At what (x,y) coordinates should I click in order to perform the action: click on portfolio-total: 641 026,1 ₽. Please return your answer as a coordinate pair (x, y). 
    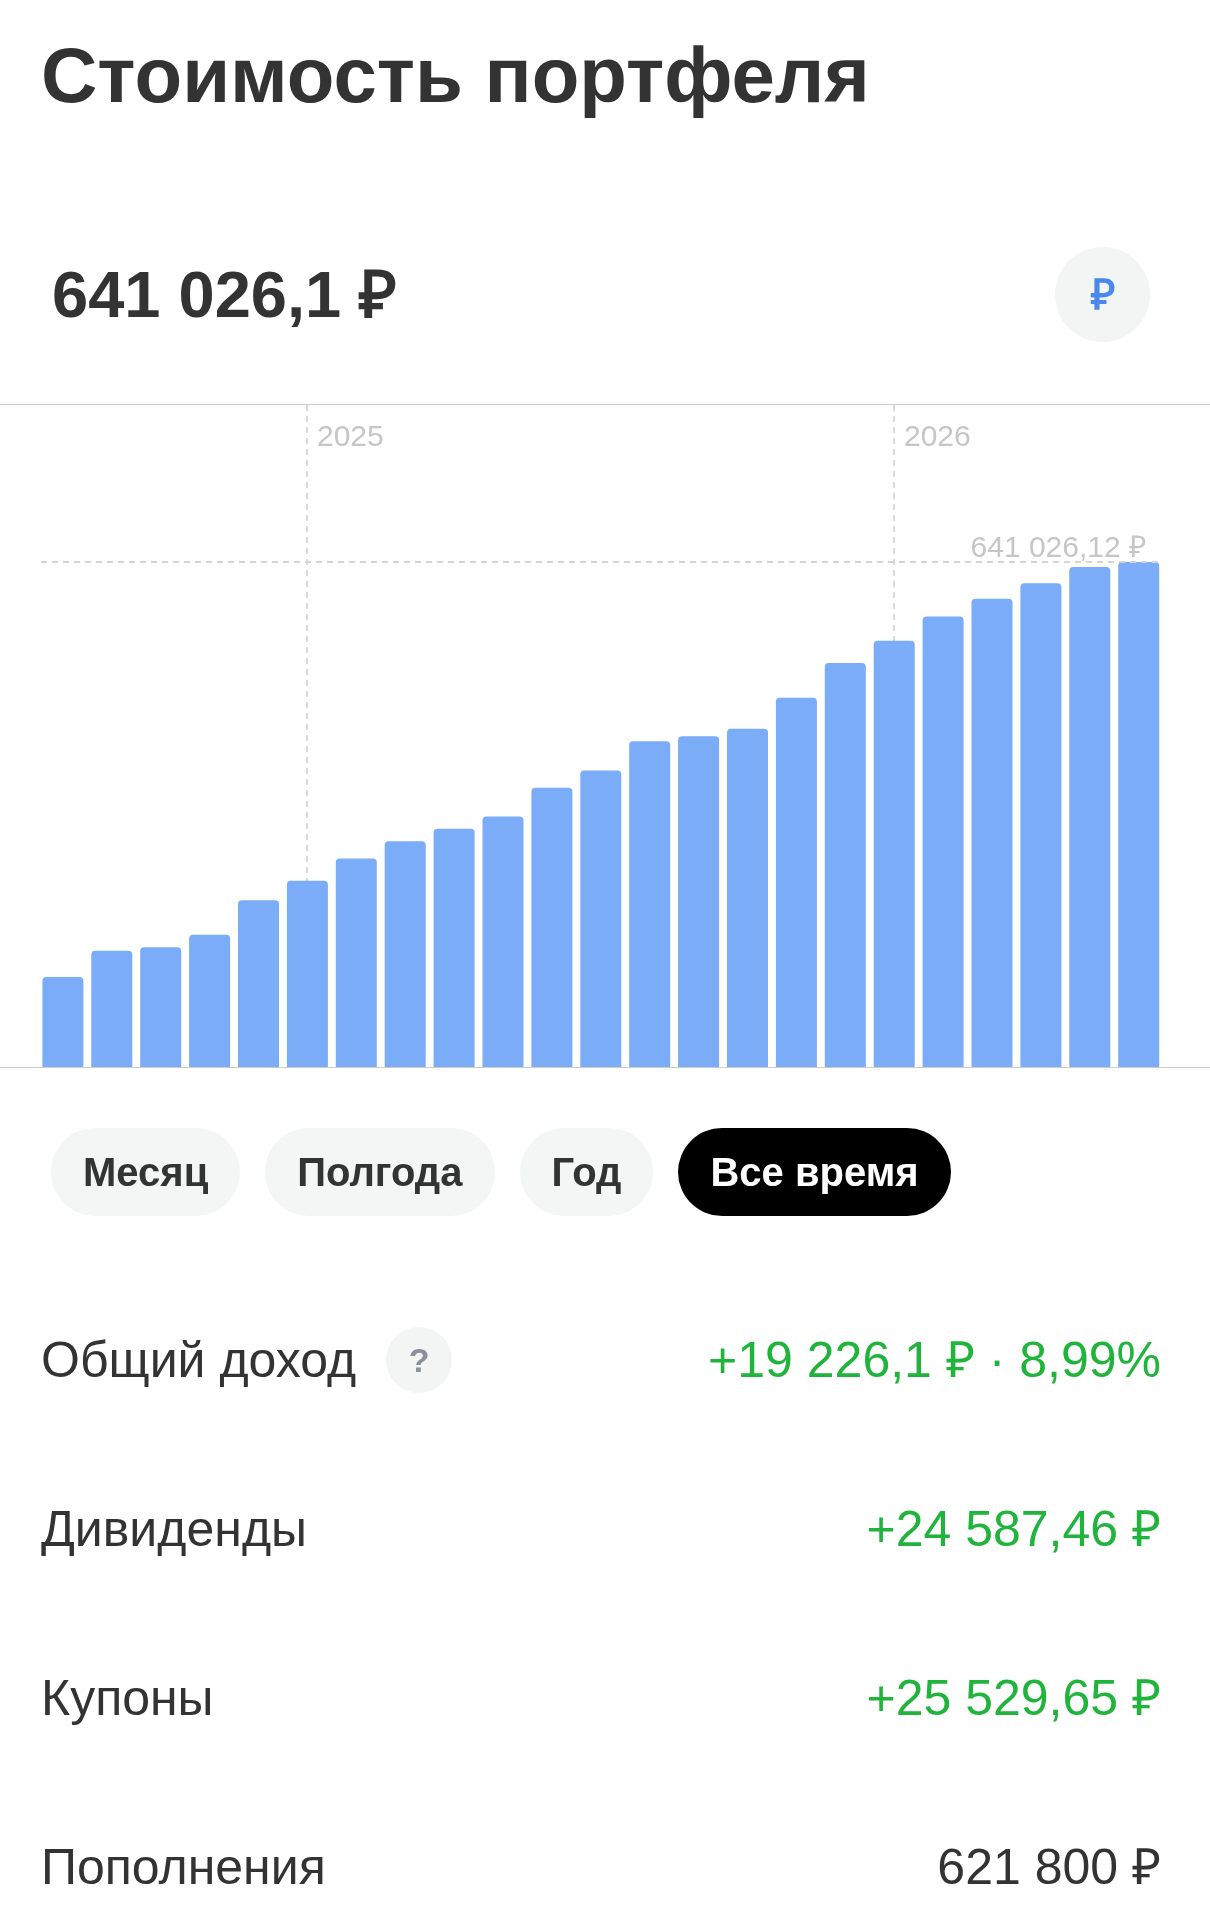
    Looking at the image, I should click on (225, 294).